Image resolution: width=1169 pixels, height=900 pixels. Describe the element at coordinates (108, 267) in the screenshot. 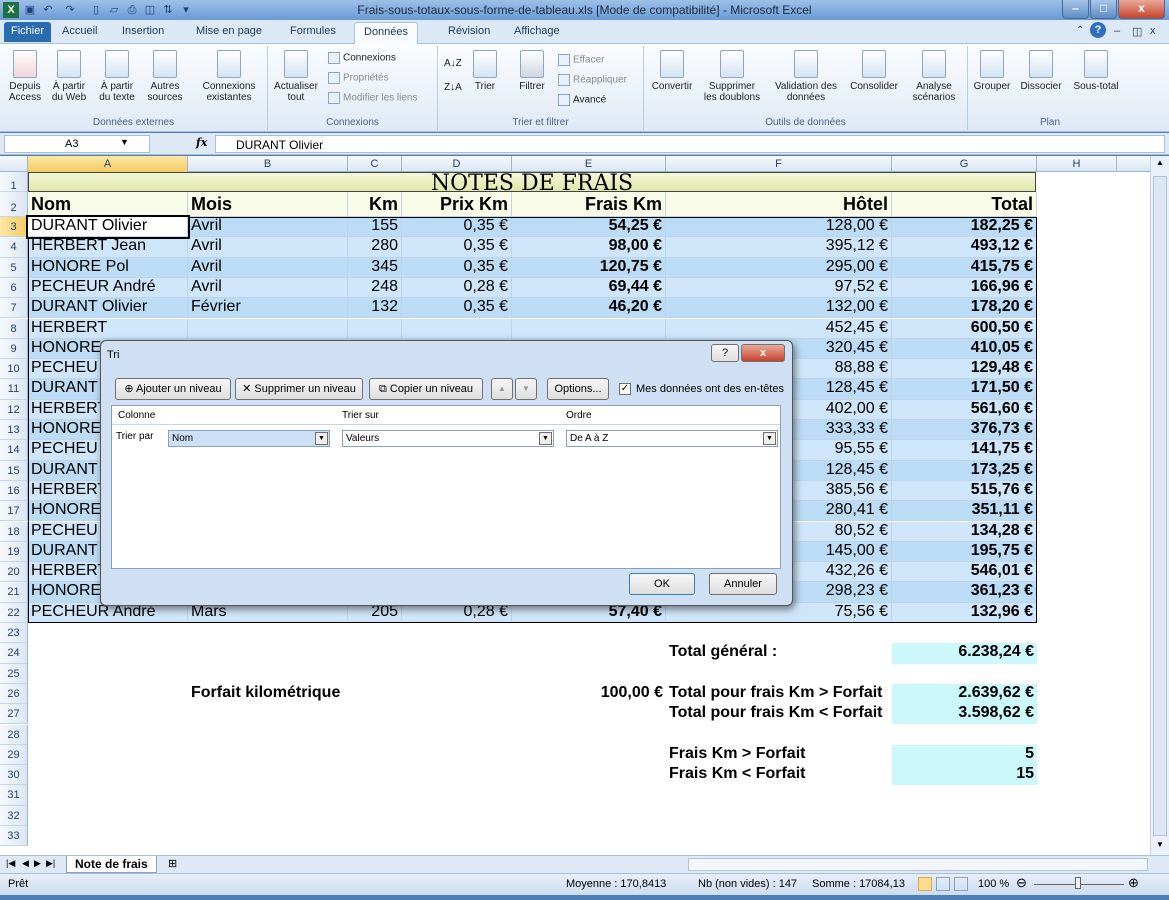

I see `table-cell: HONORE Pol` at that location.